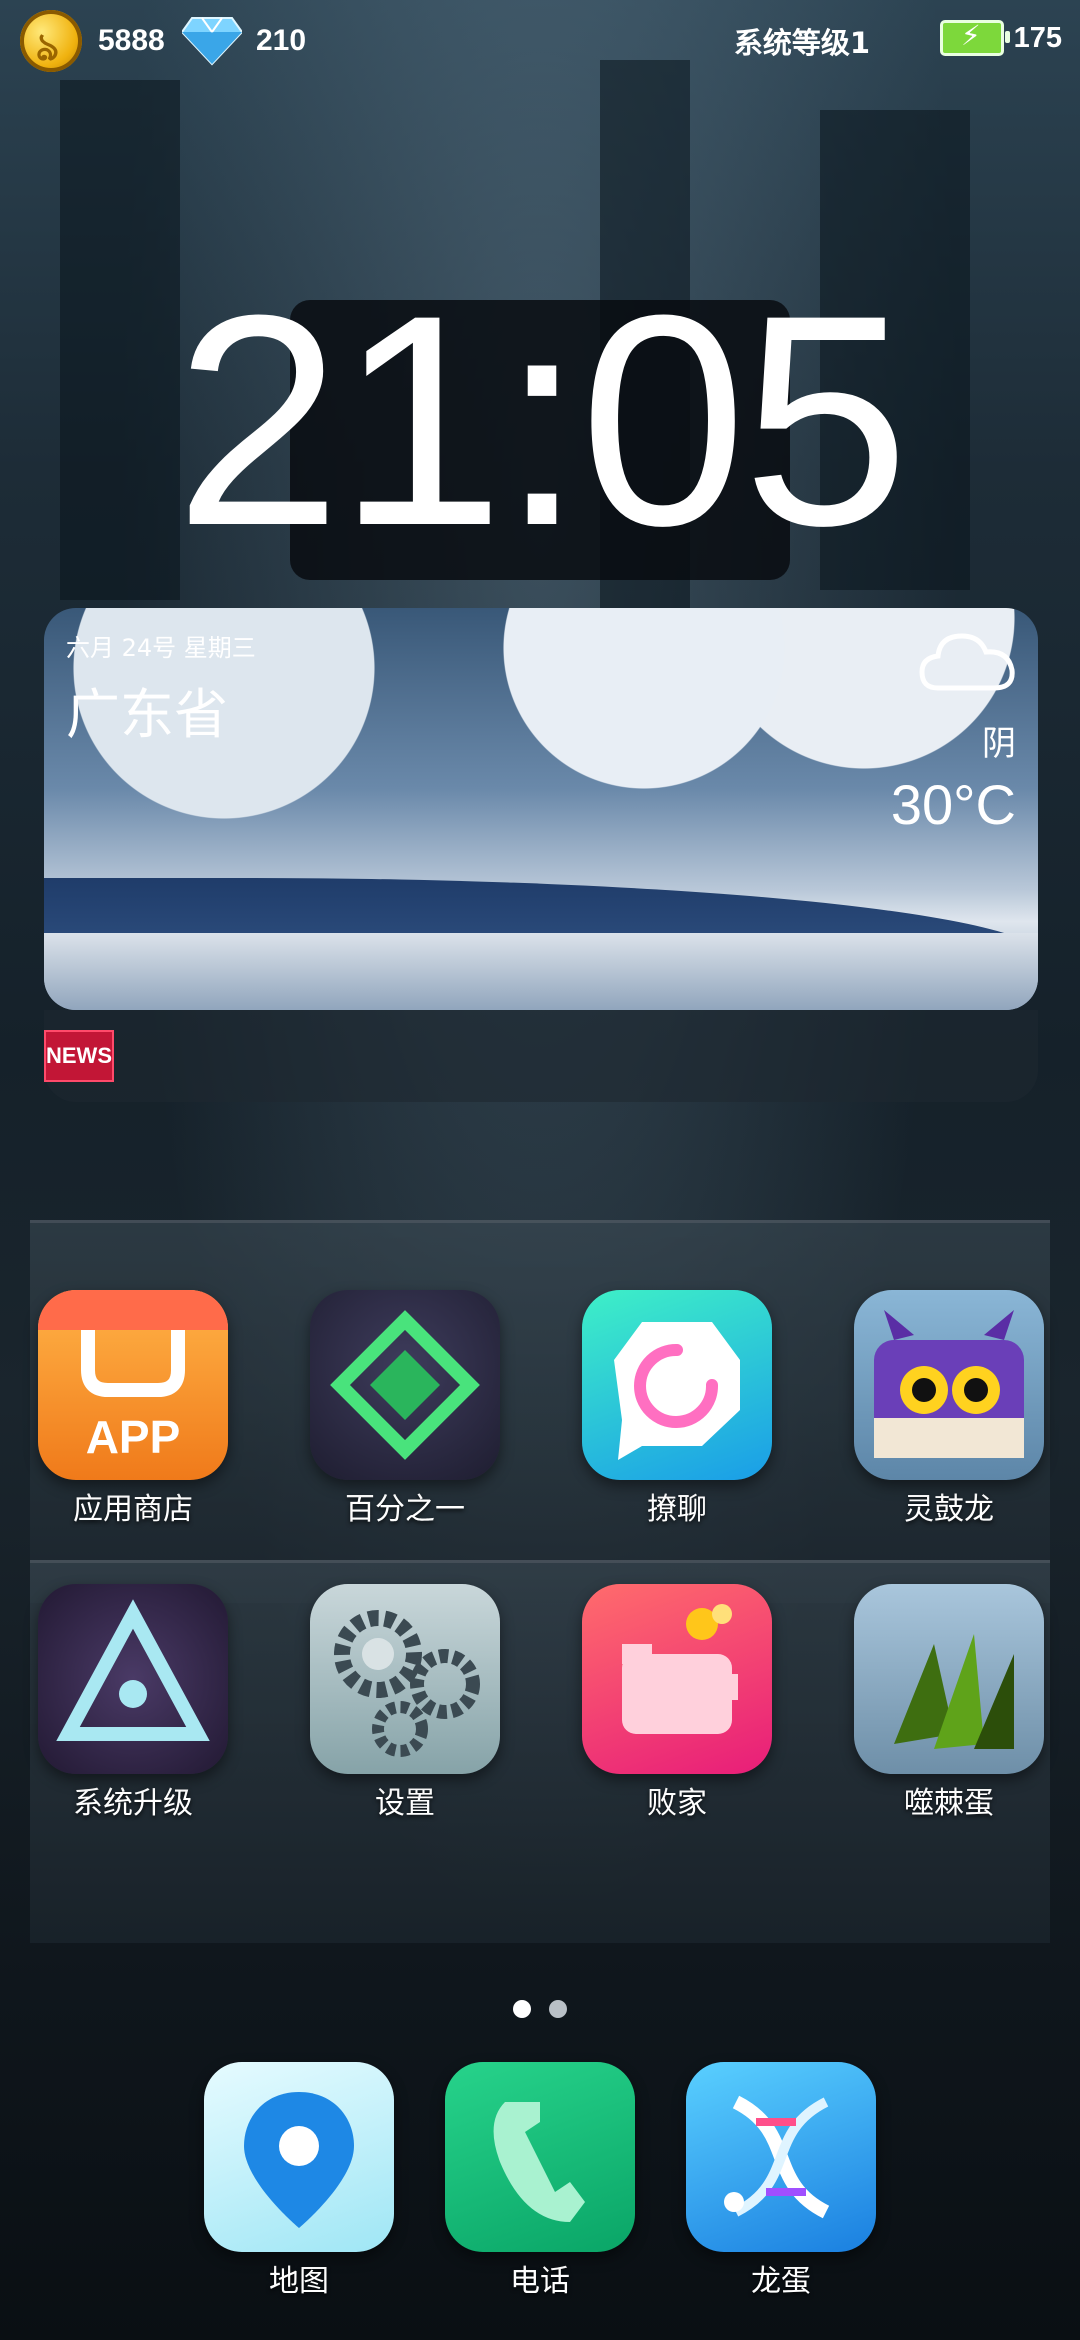  What do you see at coordinates (967, 662) in the screenshot?
I see `cloud-icon` at bounding box center [967, 662].